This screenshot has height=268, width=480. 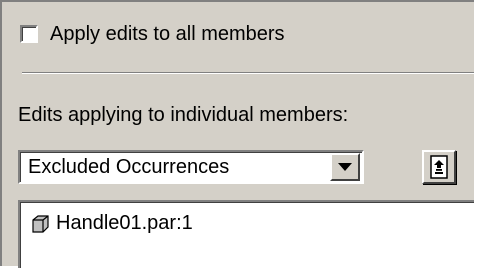 I want to click on promote-edit-button, so click(x=439, y=167).